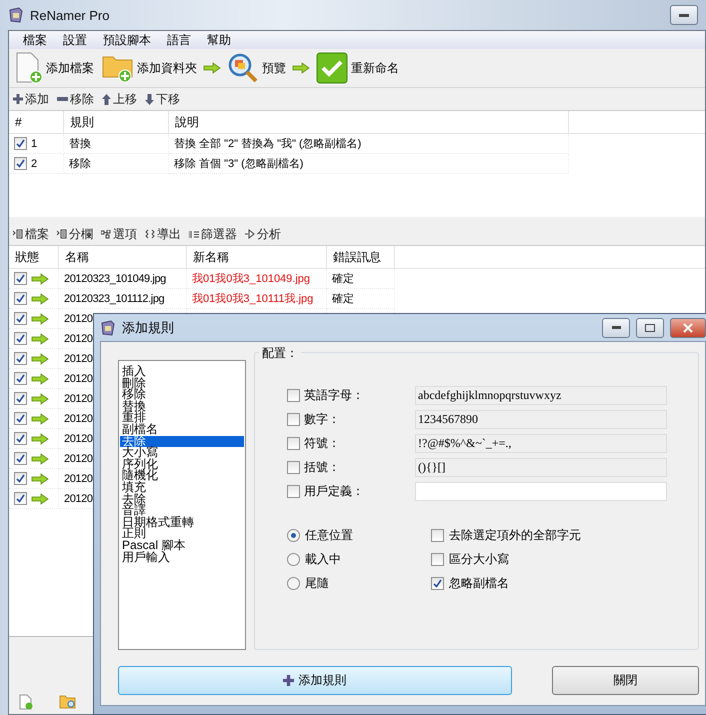 This screenshot has width=706, height=715. Describe the element at coordinates (213, 234) in the screenshot. I see `toolbar-button: 篩選器` at that location.